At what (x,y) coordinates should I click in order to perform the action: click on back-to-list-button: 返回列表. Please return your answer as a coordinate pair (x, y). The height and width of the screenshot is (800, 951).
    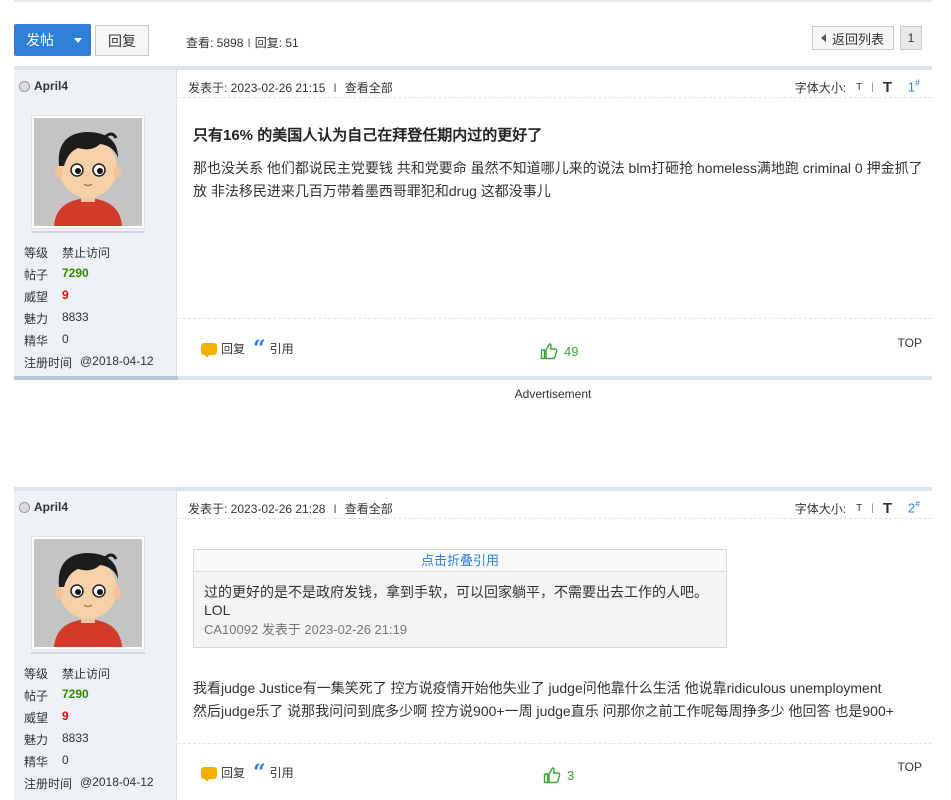
    Looking at the image, I should click on (853, 38).